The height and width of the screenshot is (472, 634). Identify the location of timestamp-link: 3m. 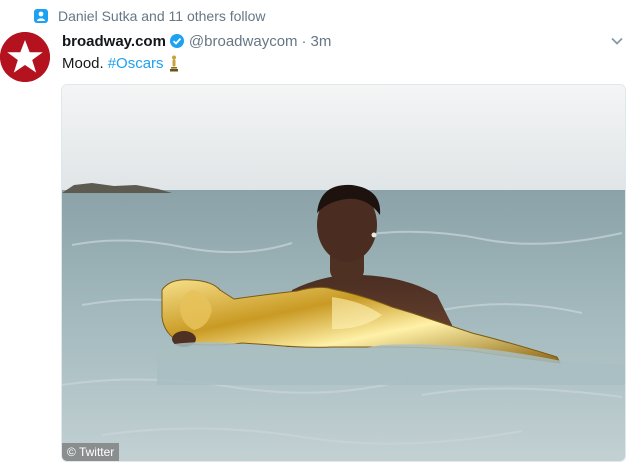
(321, 41).